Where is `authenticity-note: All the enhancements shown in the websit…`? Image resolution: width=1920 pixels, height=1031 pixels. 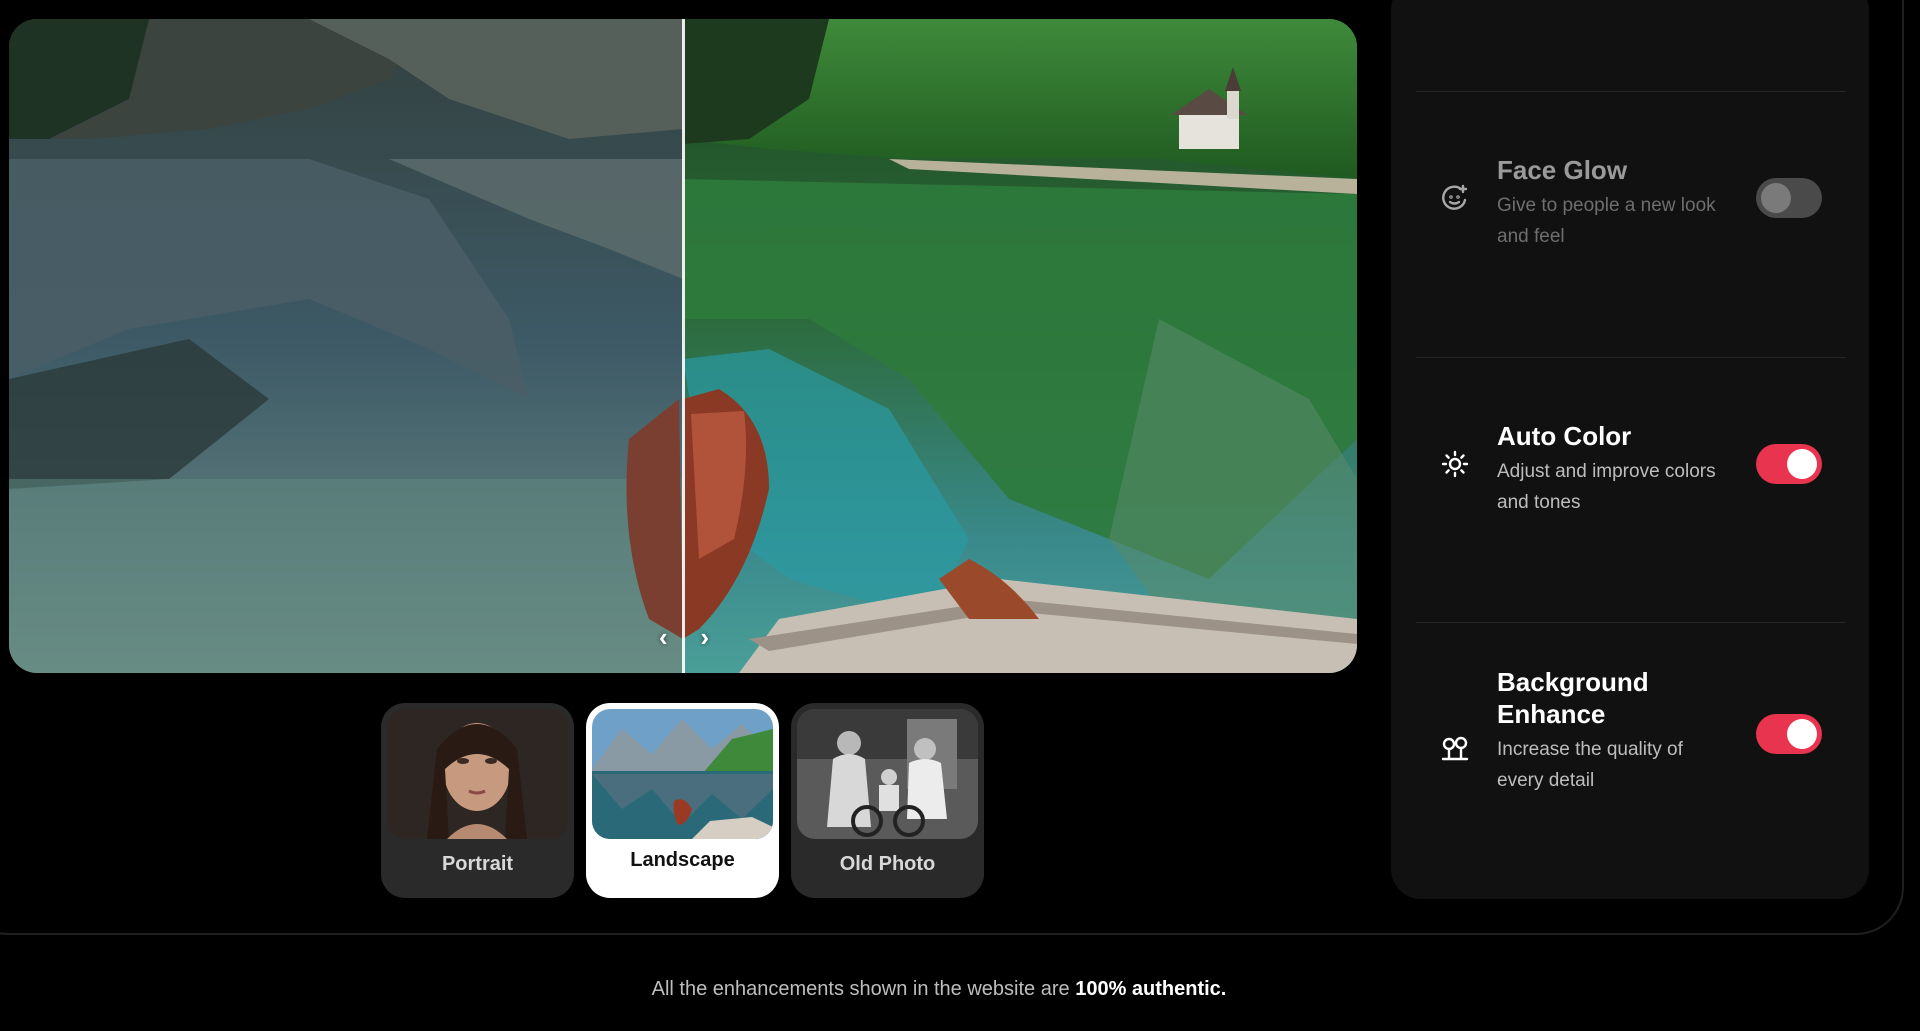
authenticity-note: All the enhancements shown in the websit… is located at coordinates (939, 989).